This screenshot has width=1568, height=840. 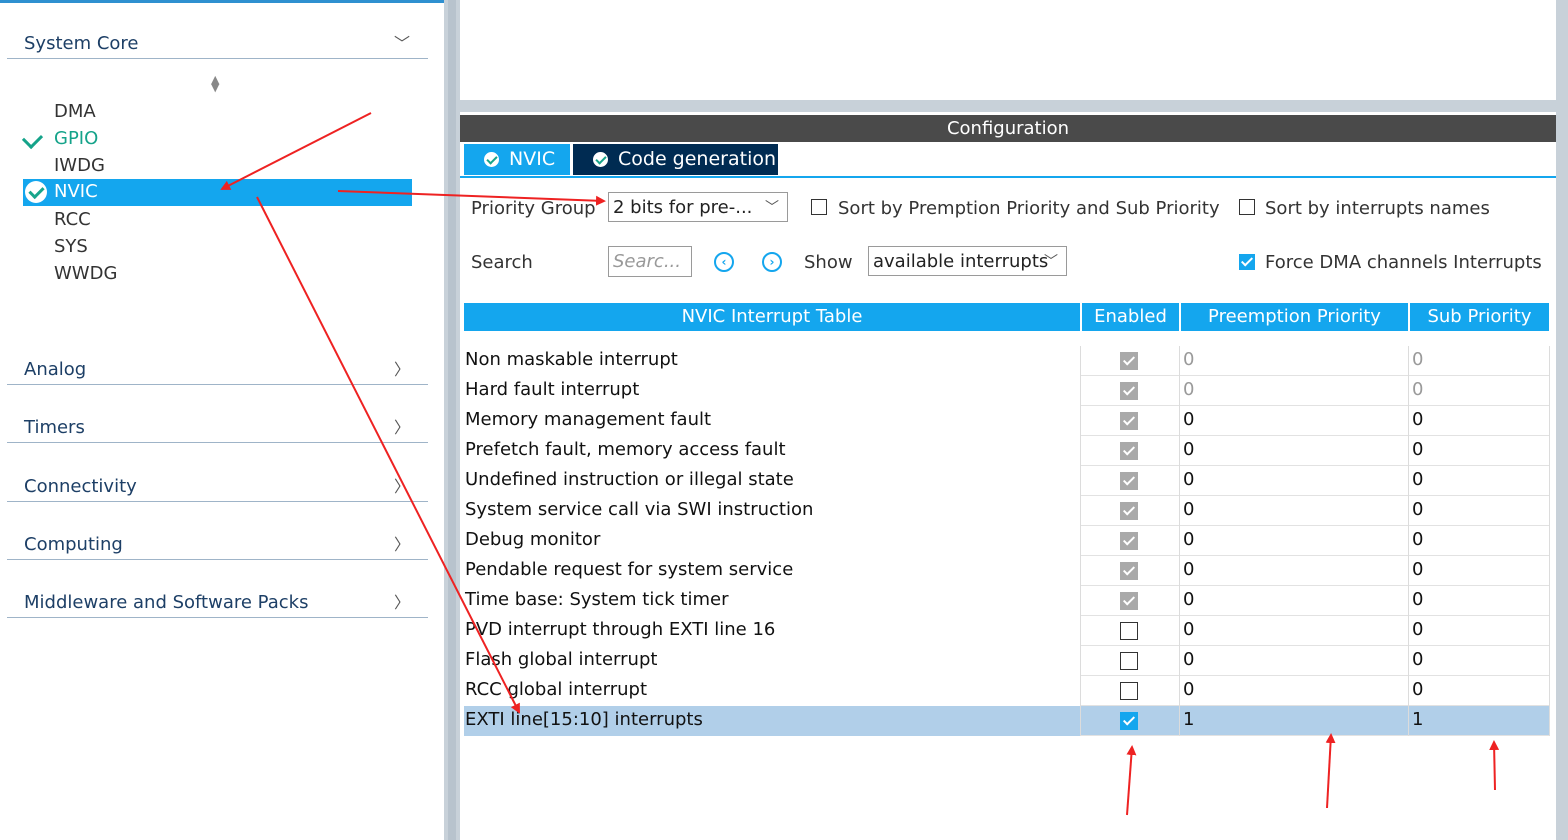 What do you see at coordinates (1006, 391) in the screenshot?
I see `table-row: Hard fault interrupt 0 0` at bounding box center [1006, 391].